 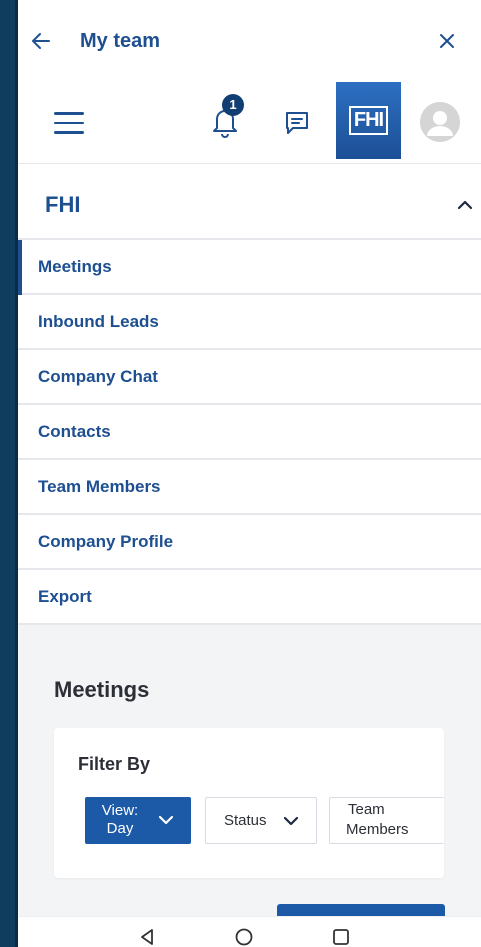 What do you see at coordinates (98, 321) in the screenshot?
I see `menu-item-label: Inbound Leads` at bounding box center [98, 321].